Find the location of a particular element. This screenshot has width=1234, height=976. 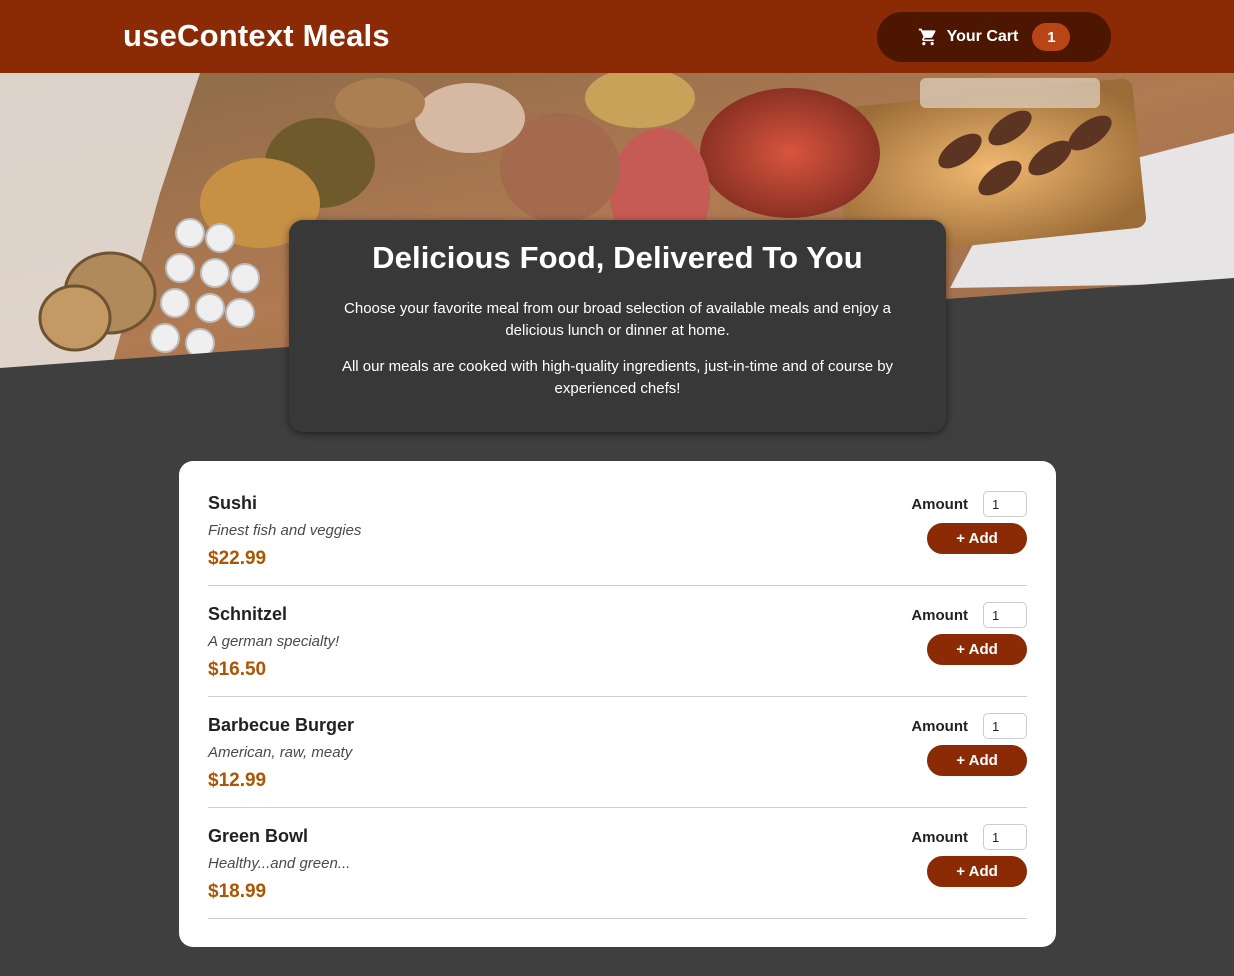

summary-title: Delicious Food, Delivered To You is located at coordinates (617, 257).